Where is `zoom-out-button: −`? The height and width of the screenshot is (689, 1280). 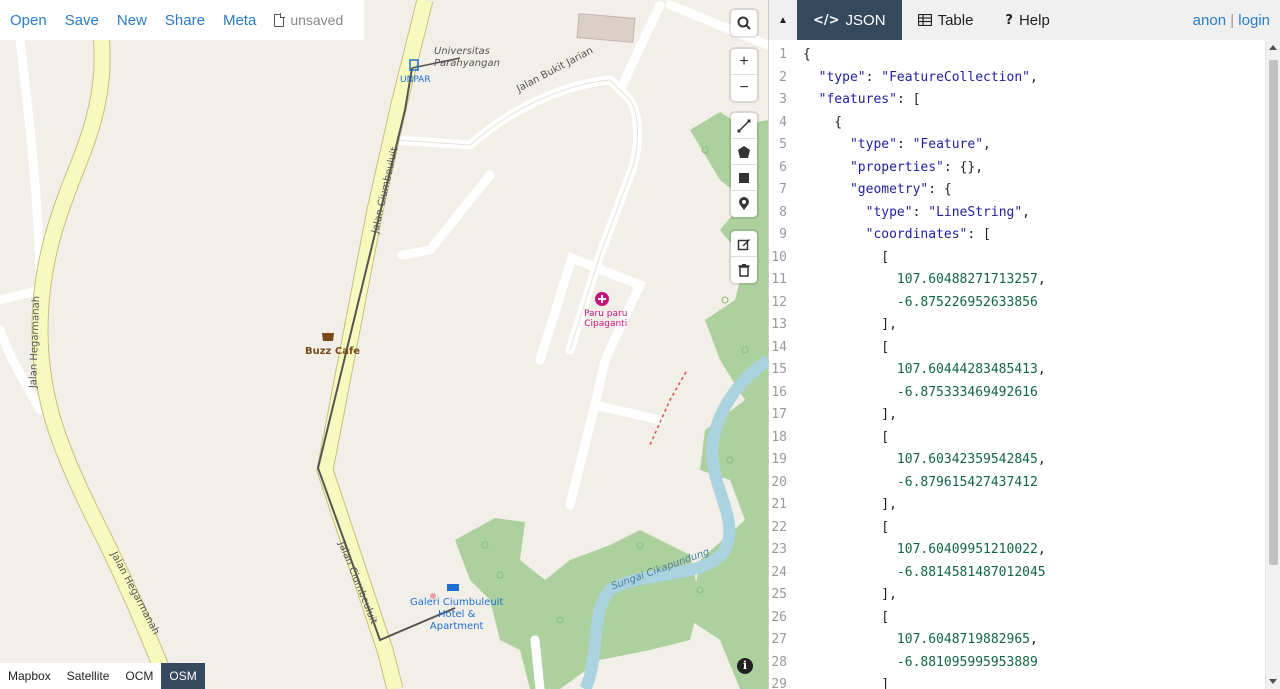 zoom-out-button: − is located at coordinates (744, 88).